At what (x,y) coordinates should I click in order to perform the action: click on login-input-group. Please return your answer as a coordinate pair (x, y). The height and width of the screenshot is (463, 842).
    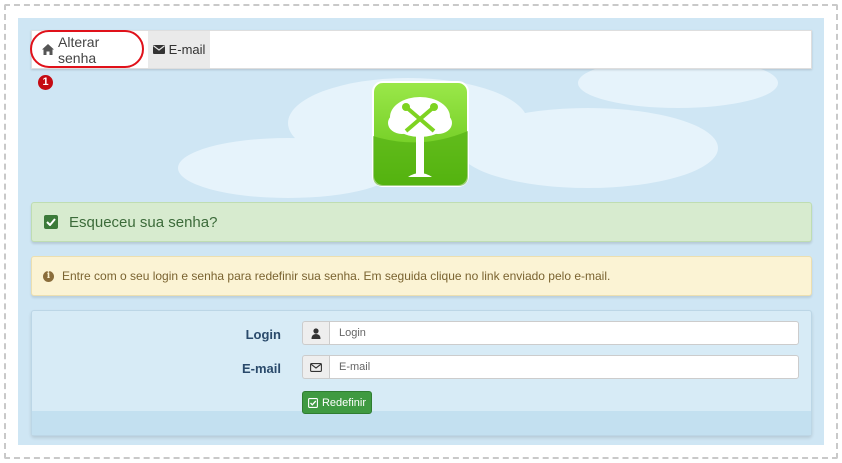
    Looking at the image, I should click on (550, 333).